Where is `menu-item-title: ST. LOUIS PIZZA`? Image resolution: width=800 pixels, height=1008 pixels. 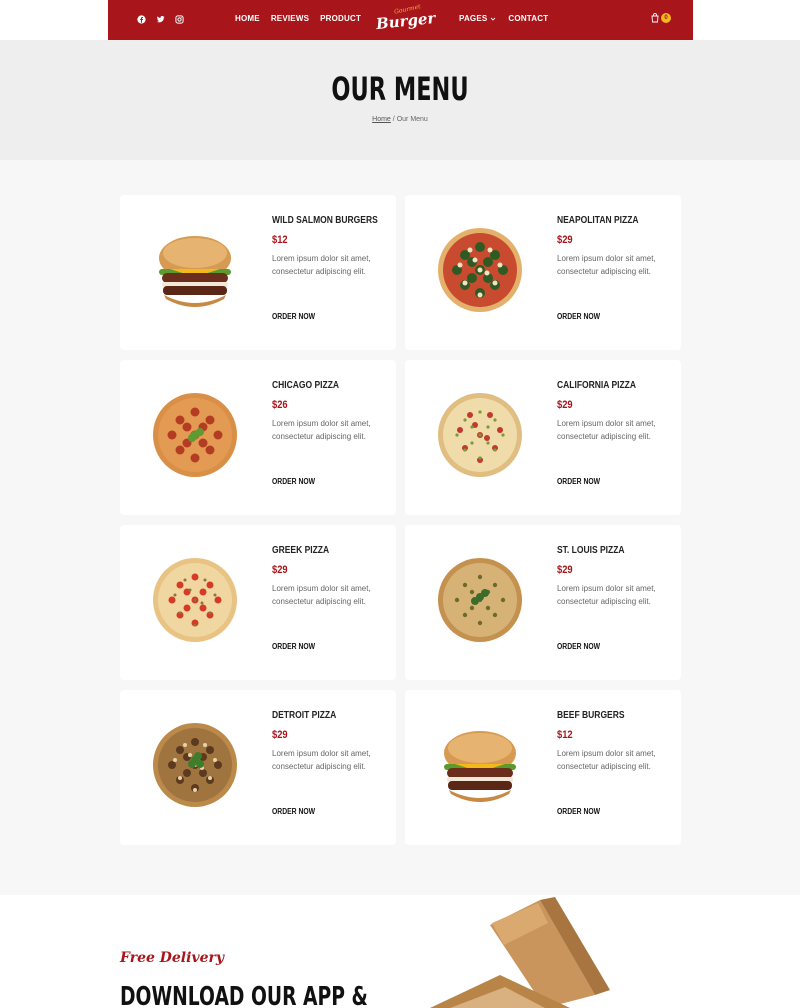 menu-item-title: ST. LOUIS PIZZA is located at coordinates (591, 550).